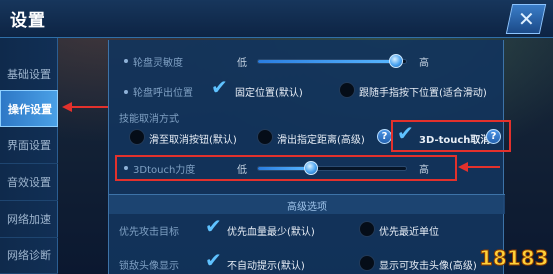 The height and width of the screenshot is (274, 553). Describe the element at coordinates (242, 63) in the screenshot. I see `wheel-sensitivity-low-label: 低` at that location.